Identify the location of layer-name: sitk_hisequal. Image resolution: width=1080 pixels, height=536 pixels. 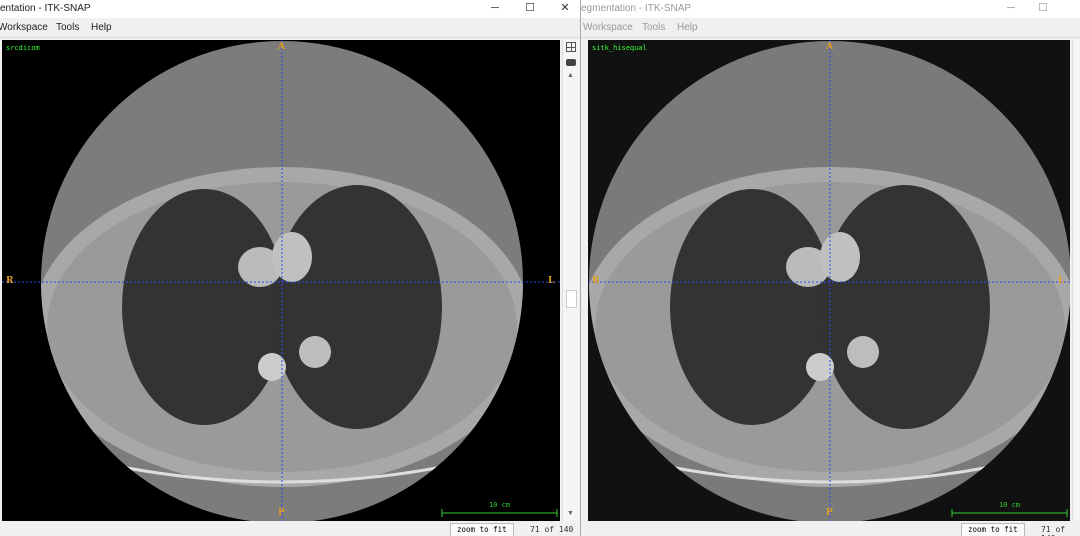
(619, 48).